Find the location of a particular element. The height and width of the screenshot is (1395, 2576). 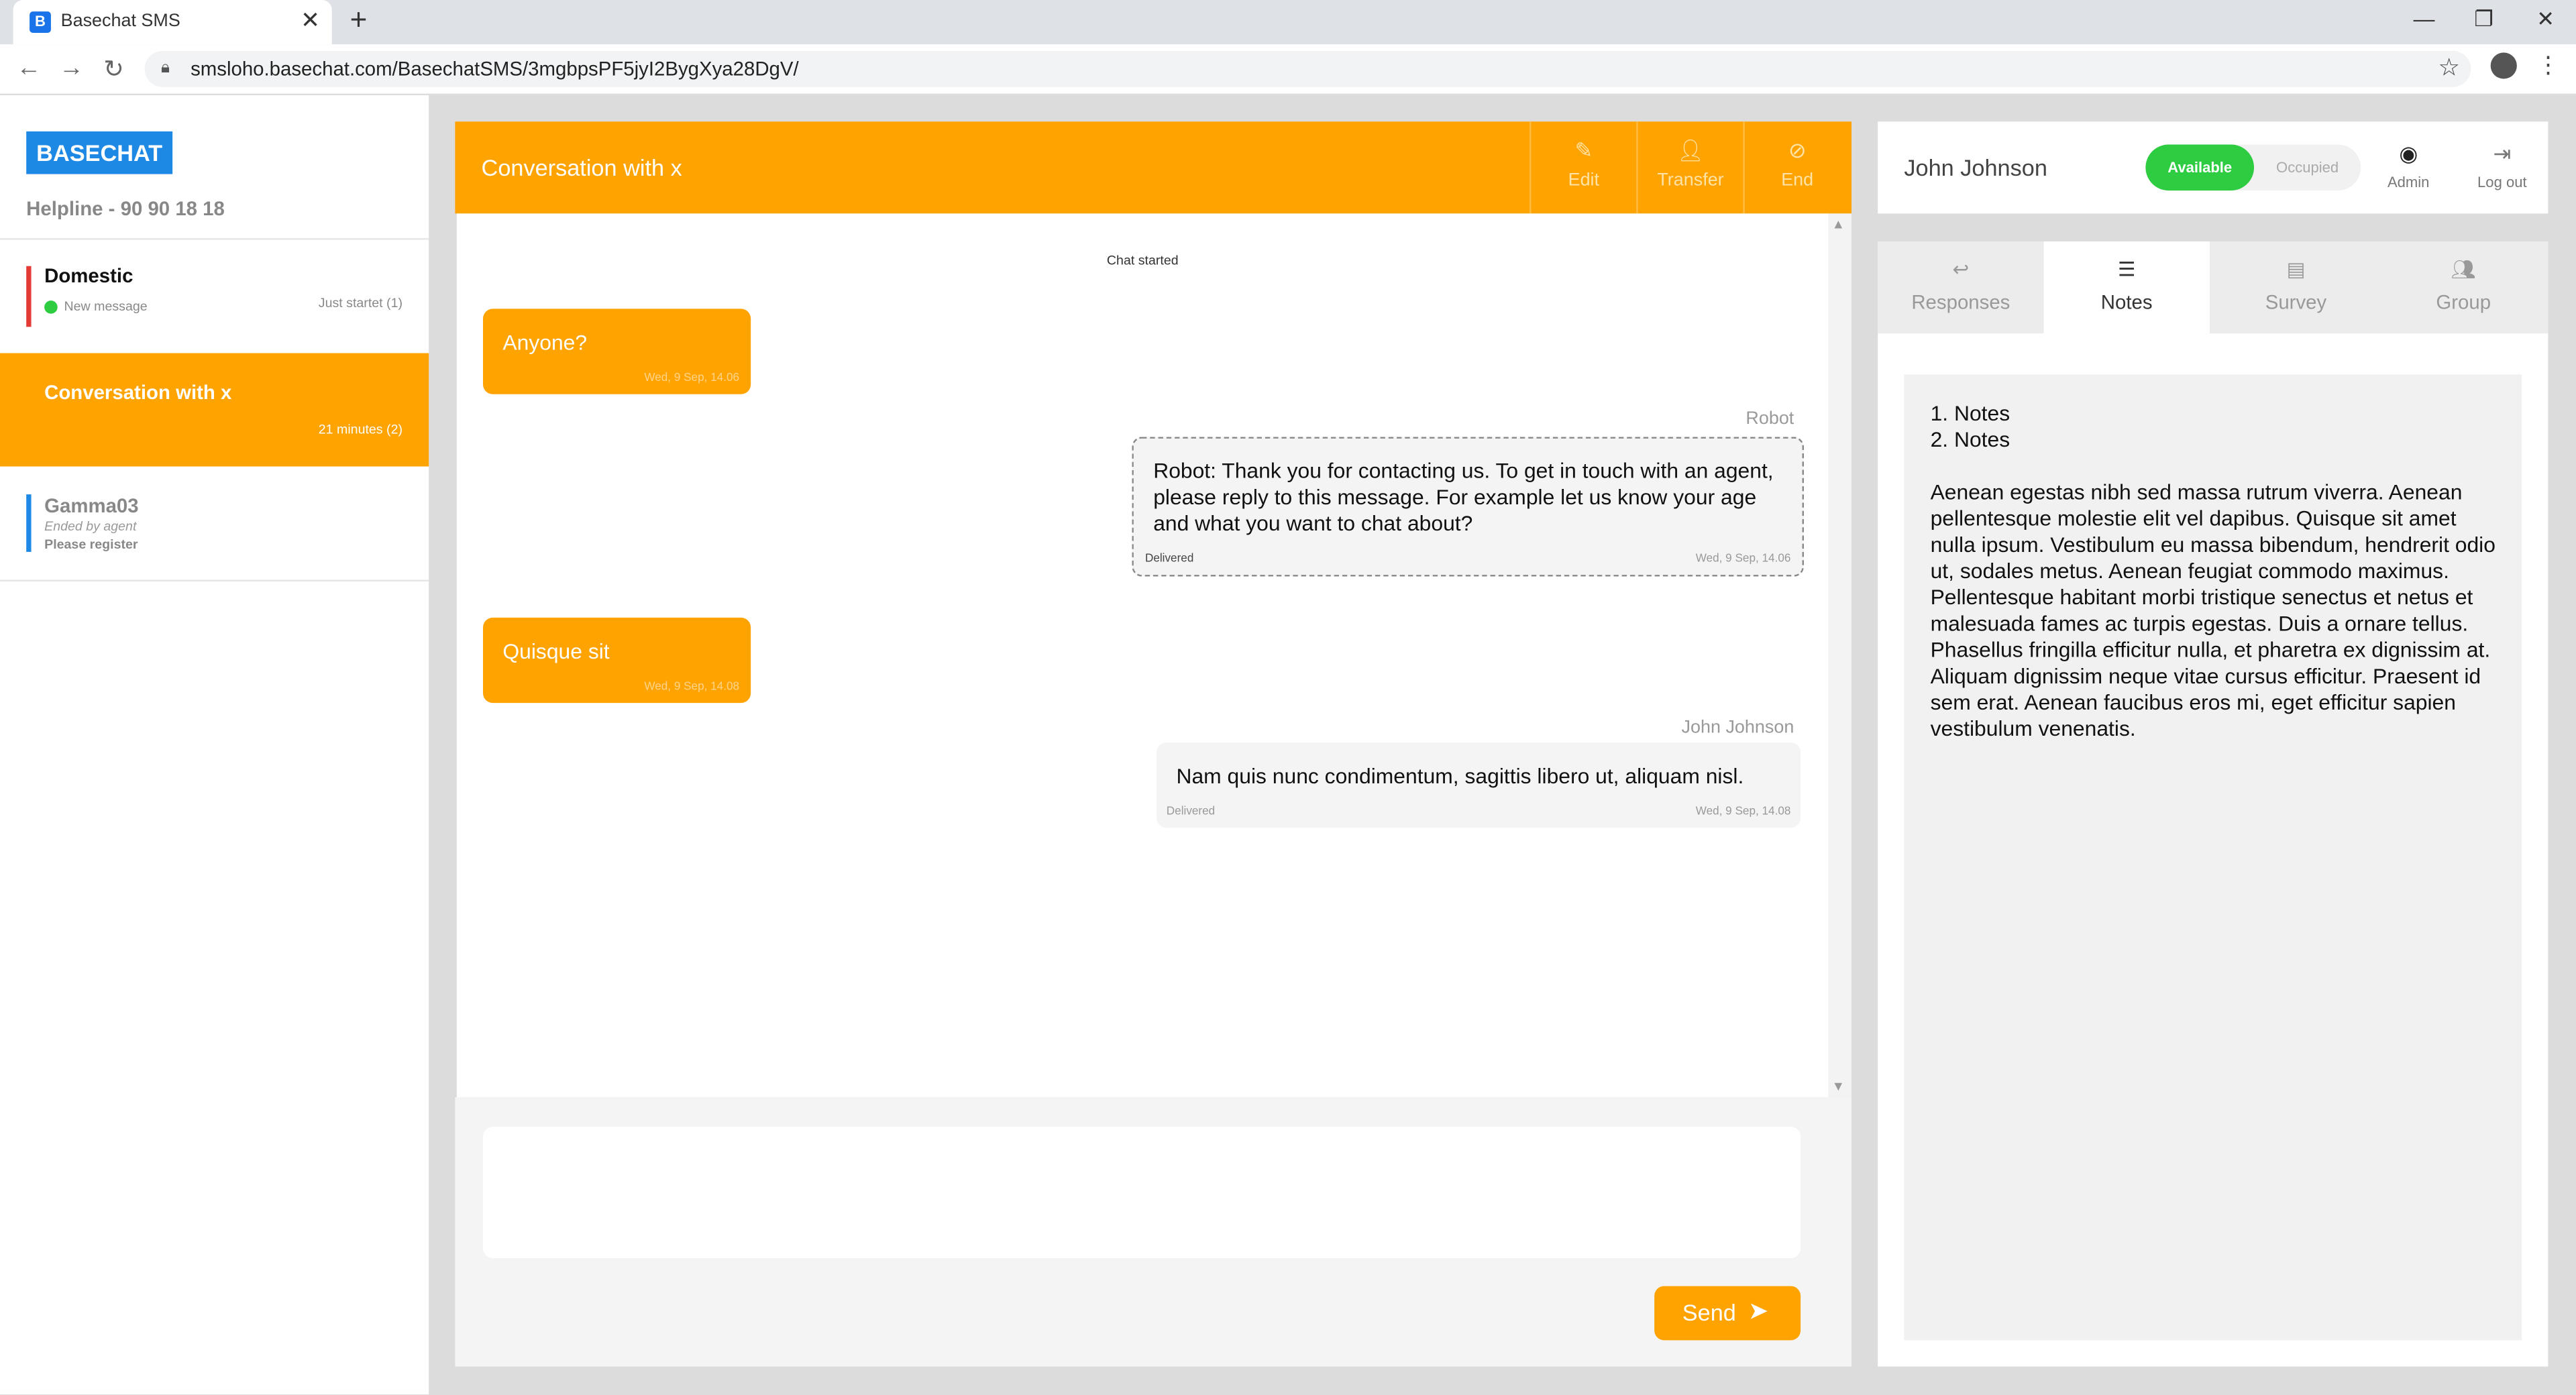

browser-menu-icon: ⋮ is located at coordinates (2547, 65).